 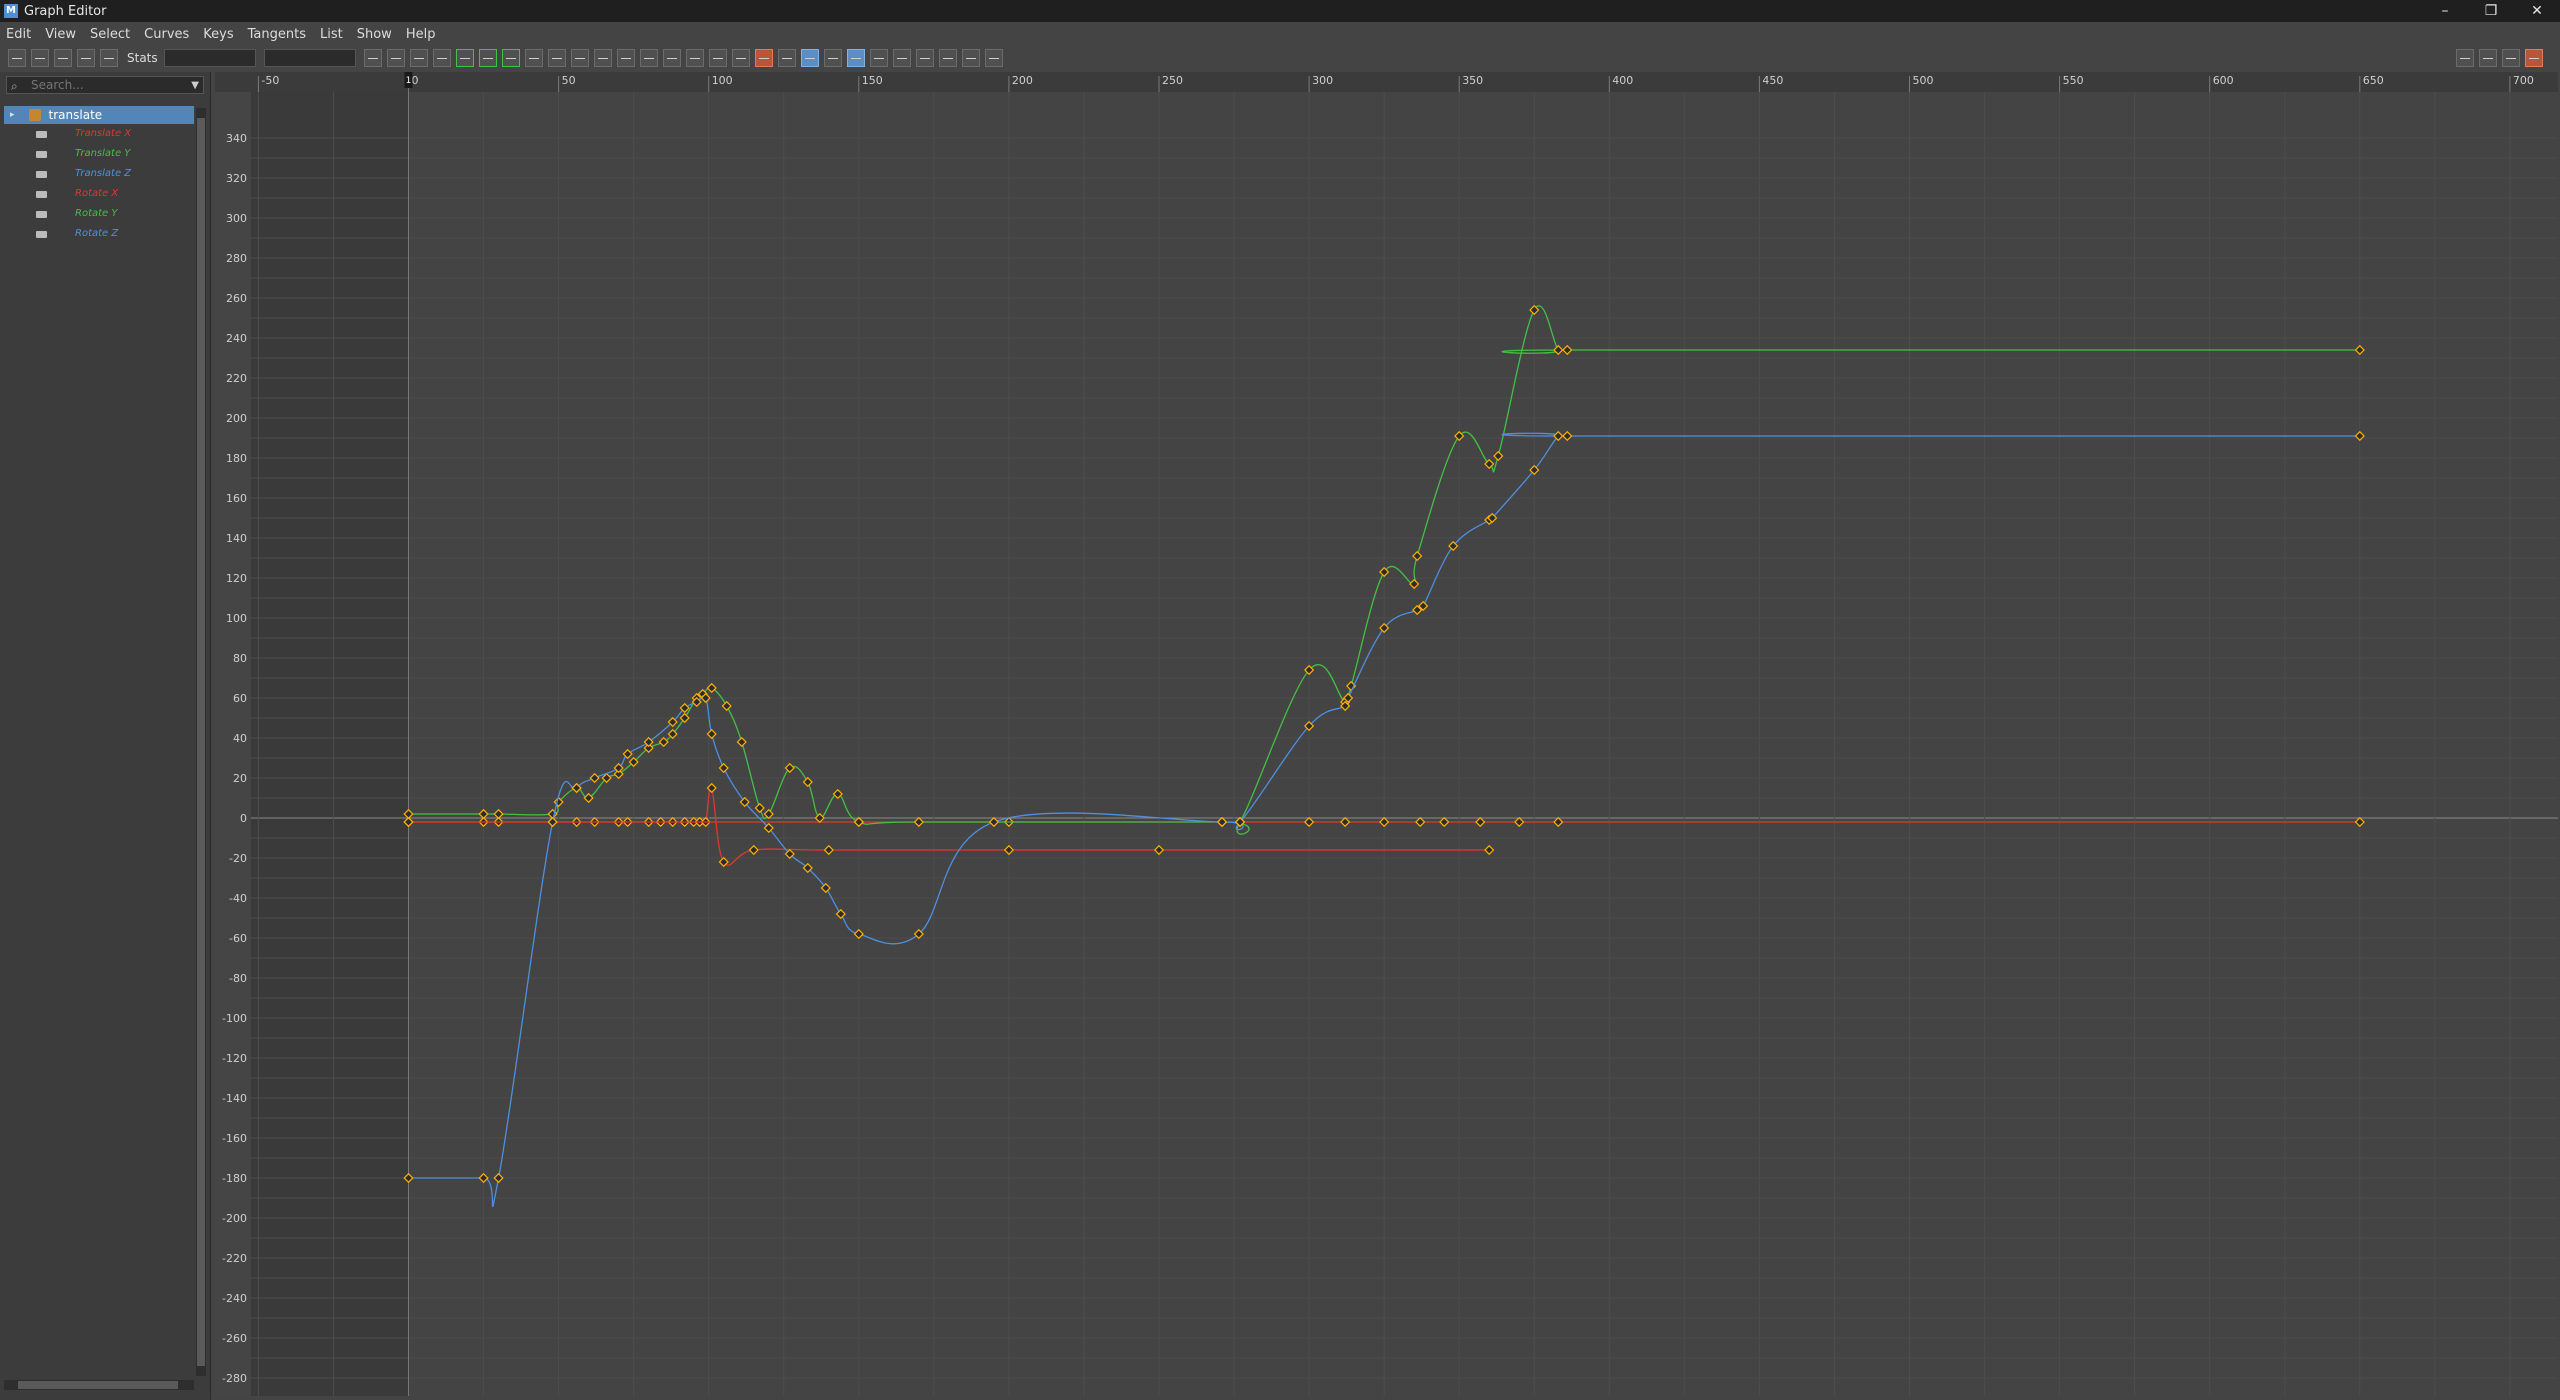 What do you see at coordinates (234, 1218) in the screenshot?
I see `value-tick-label: -200` at bounding box center [234, 1218].